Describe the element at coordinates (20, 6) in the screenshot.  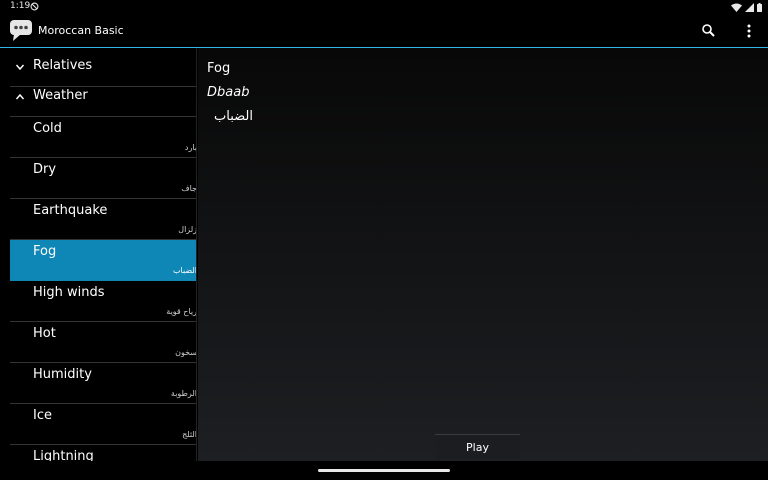
I see `status-time: 1:19` at that location.